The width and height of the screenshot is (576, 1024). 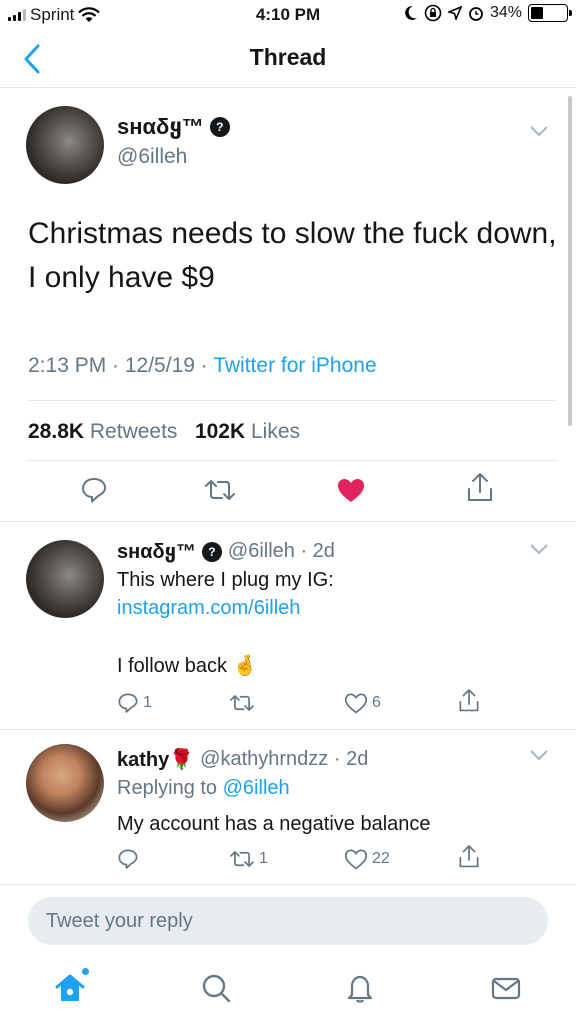 I want to click on author-name: sʜαδყ™ ?, so click(x=173, y=127).